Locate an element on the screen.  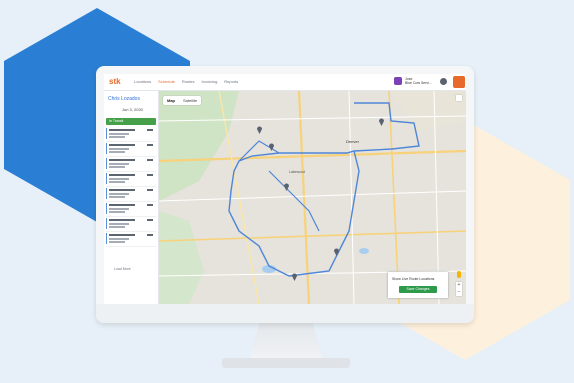
monitor-stand is located at coordinates (286, 342).